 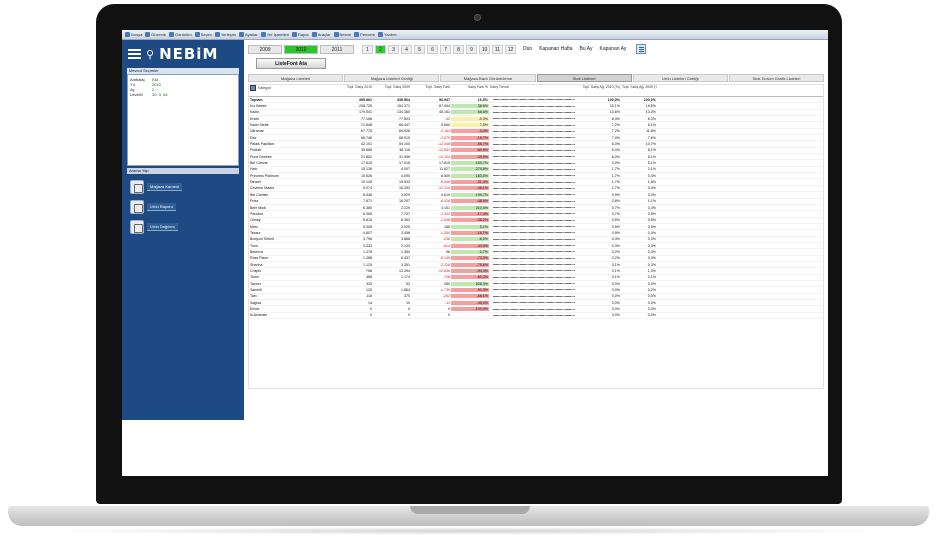 I want to click on report-tab: Mağaza Bazlı Görüntüleme, so click(x=488, y=78).